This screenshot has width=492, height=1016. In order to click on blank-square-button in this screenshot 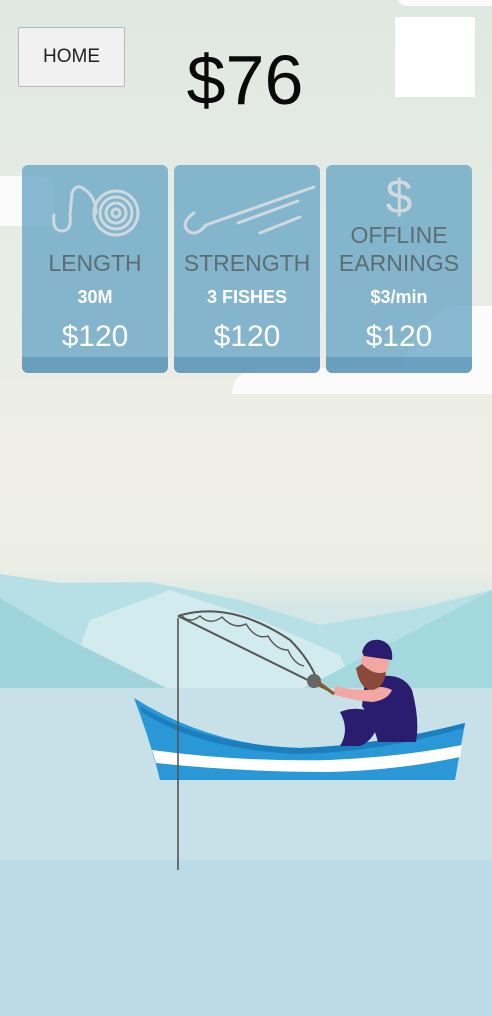, I will do `click(435, 57)`.